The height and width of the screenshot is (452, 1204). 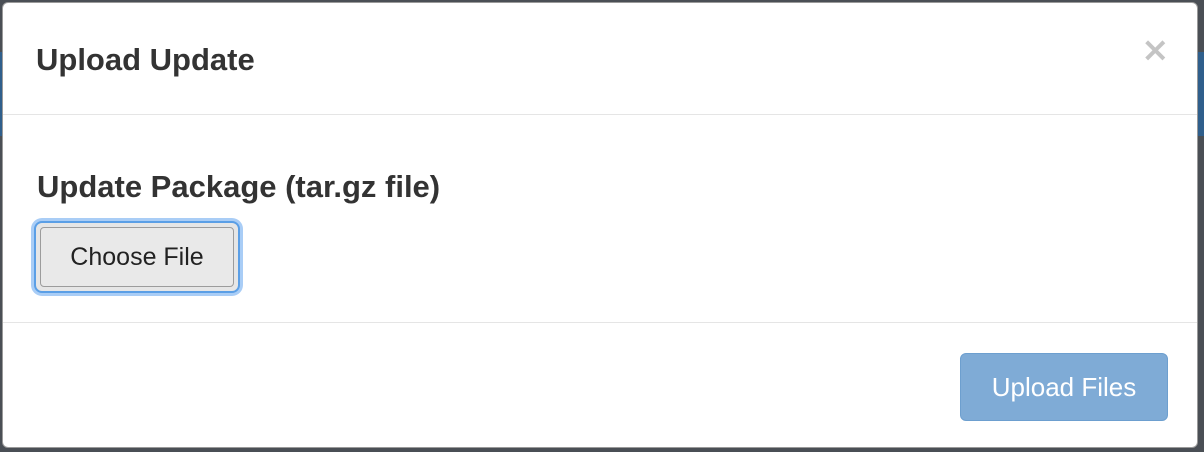 I want to click on close-icon: ×, so click(x=1155, y=50).